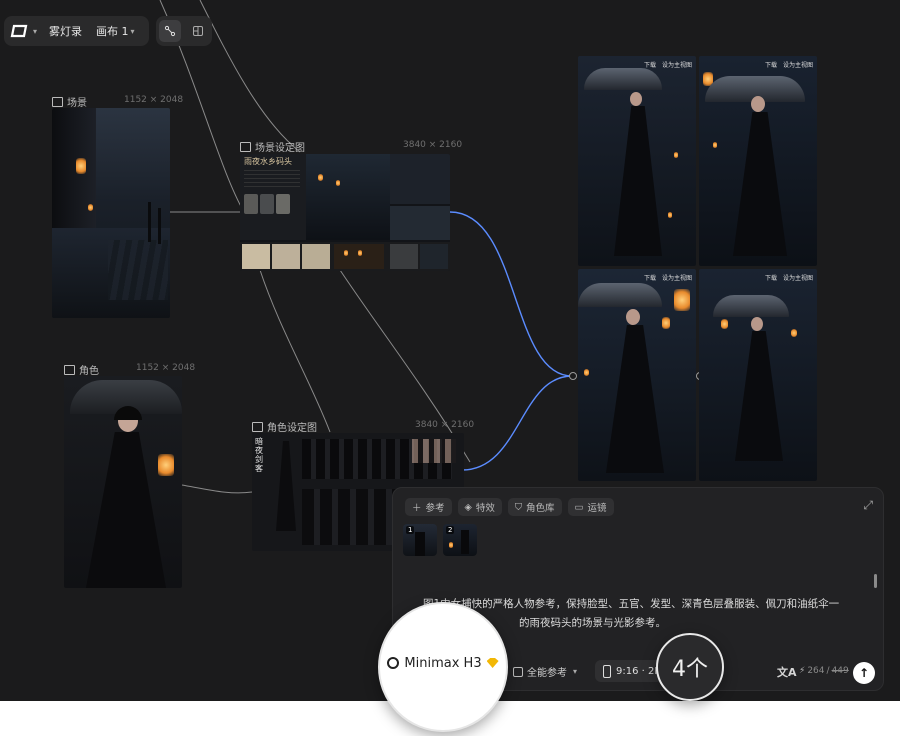  What do you see at coordinates (259, 455) in the screenshot?
I see `character-poster-title: 暗夜剑客` at bounding box center [259, 455].